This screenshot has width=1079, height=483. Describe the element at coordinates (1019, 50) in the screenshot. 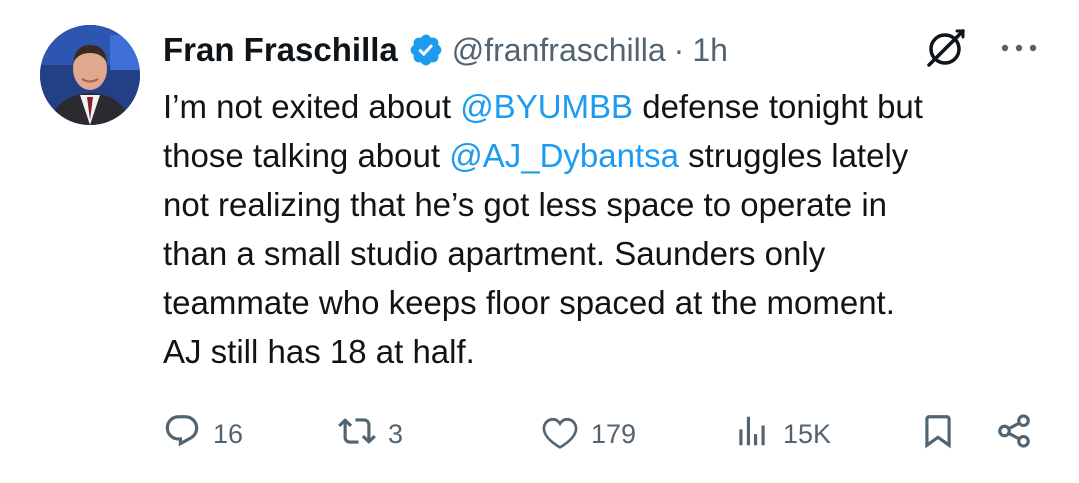

I see `more-dots-icon` at that location.